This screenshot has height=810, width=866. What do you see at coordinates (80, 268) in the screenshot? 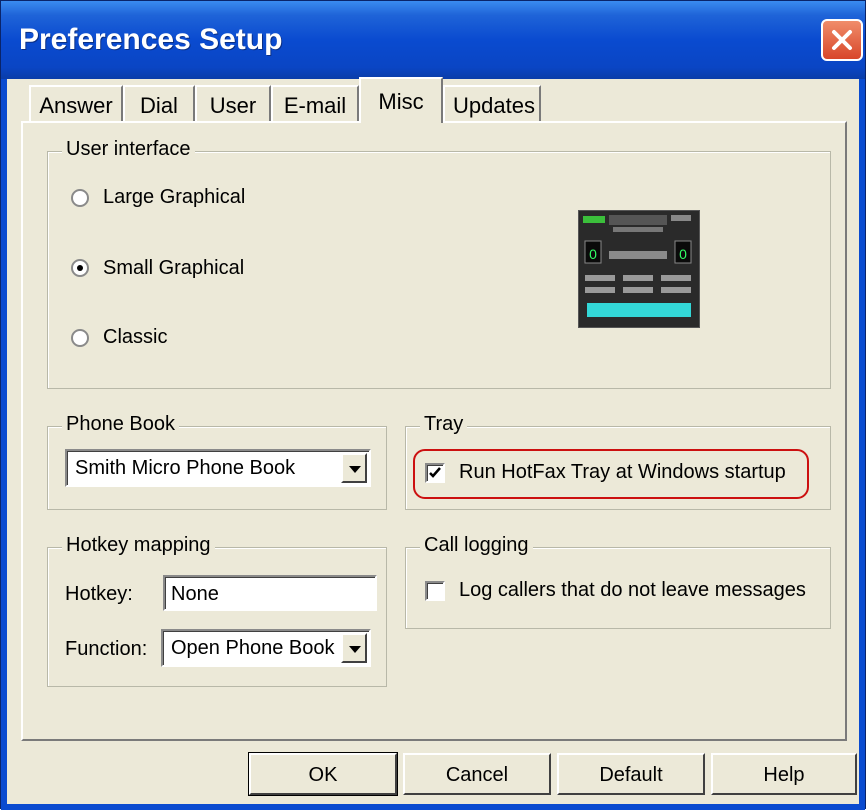
I see `radio-small-graphical` at bounding box center [80, 268].